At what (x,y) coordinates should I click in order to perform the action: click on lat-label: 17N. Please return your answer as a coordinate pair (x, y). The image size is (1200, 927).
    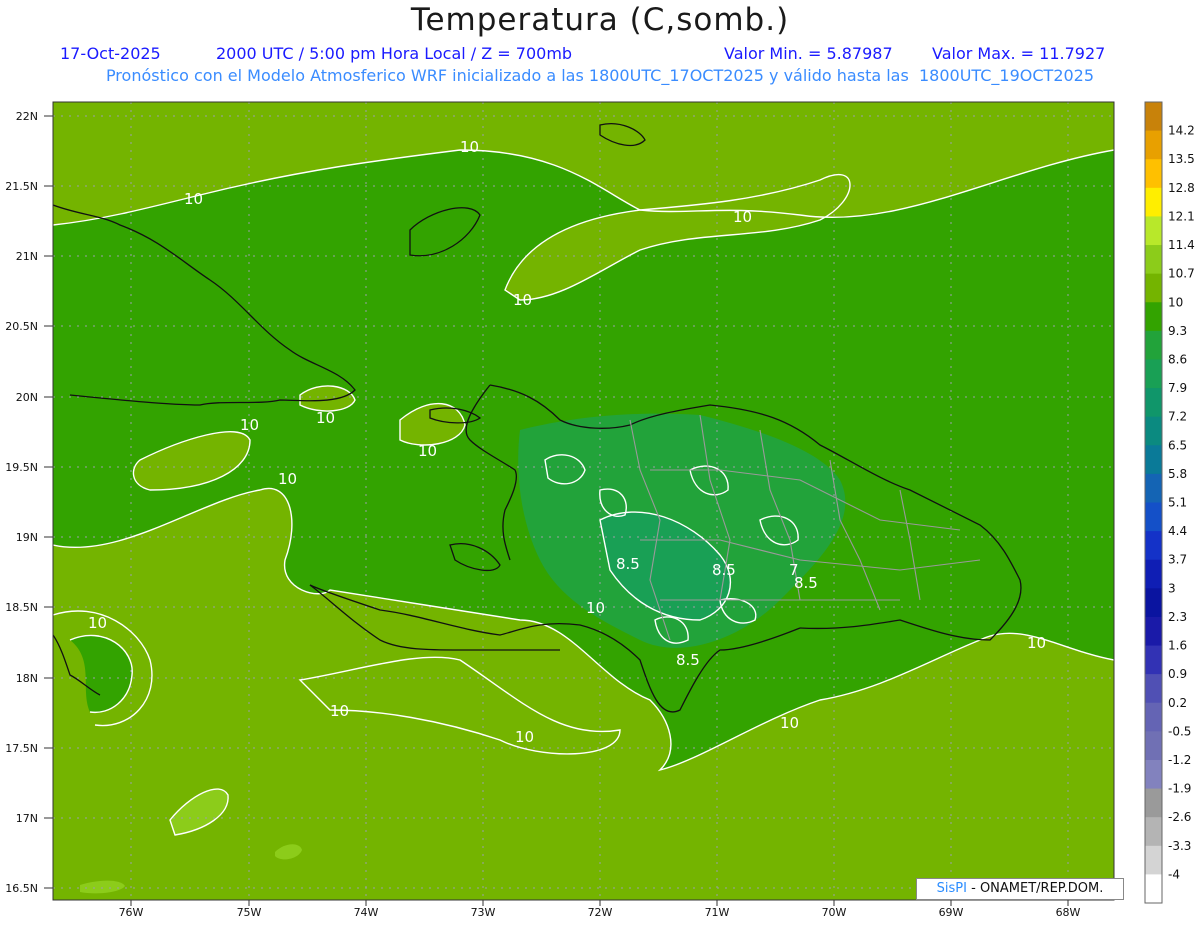
    Looking at the image, I should click on (27, 818).